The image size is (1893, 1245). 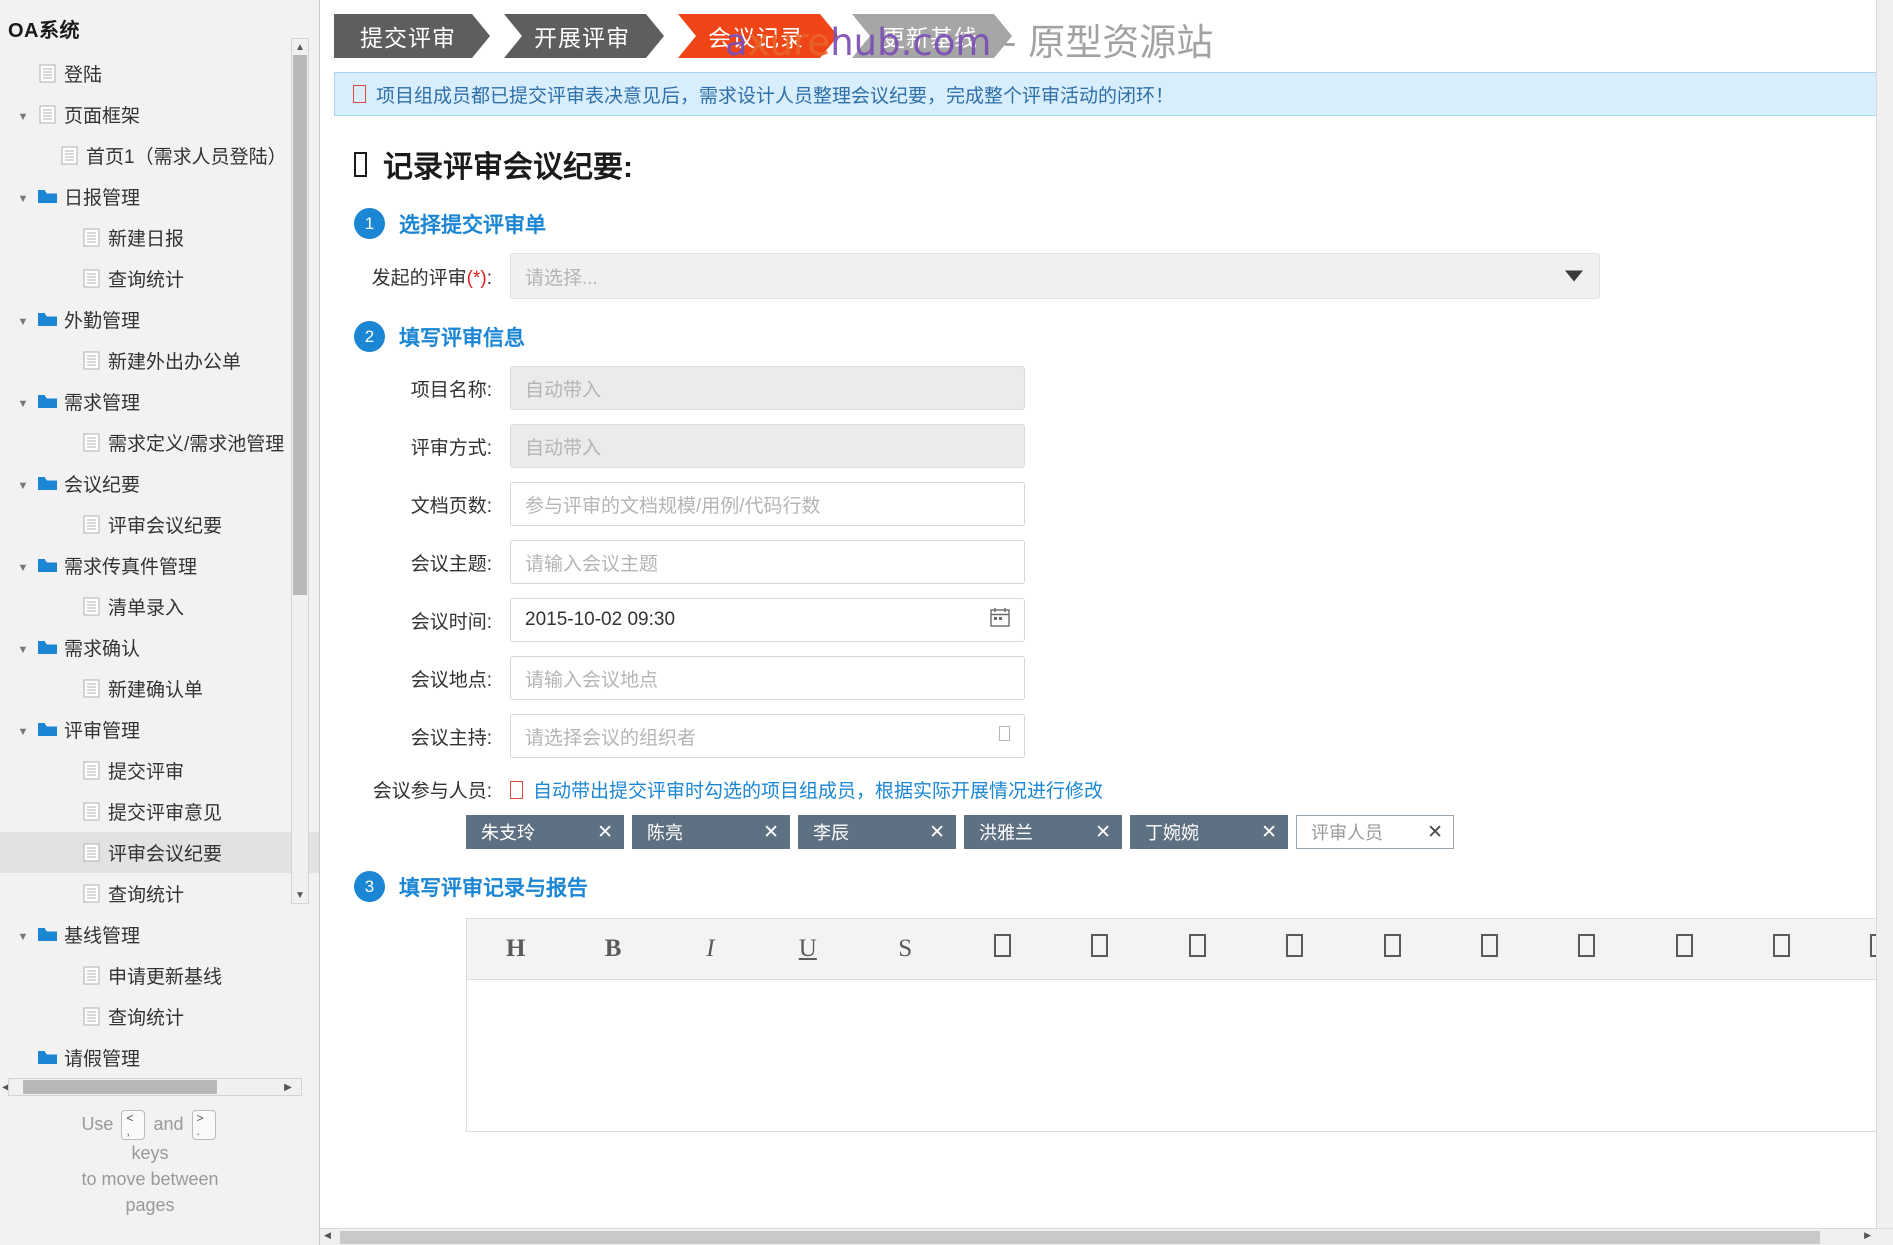 I want to click on step-breadcrumb: 提交评审 开展评审 会议记录 更新基线, so click(x=1113, y=36).